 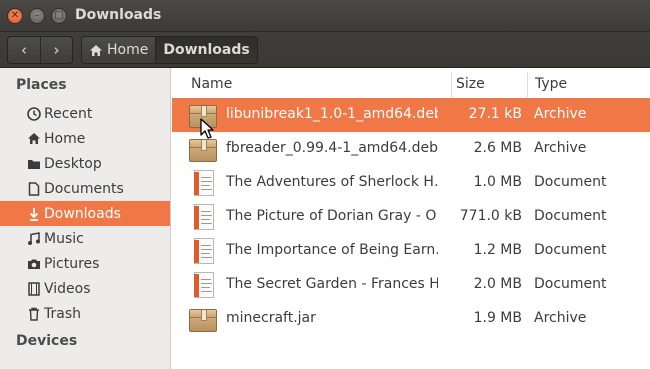 I want to click on places-heading: Places, so click(x=41, y=85).